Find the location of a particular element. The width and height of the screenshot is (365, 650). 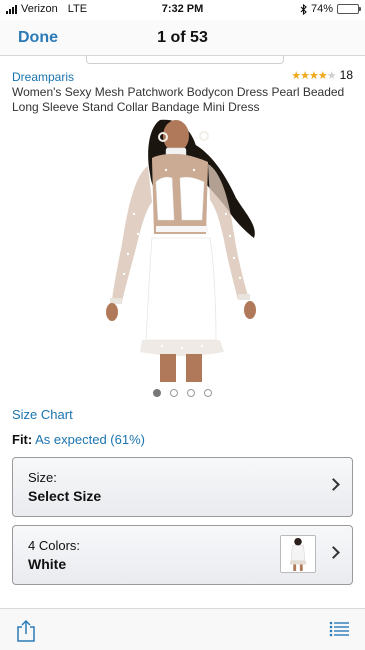

size-selector: Size: Select Size is located at coordinates (182, 487).